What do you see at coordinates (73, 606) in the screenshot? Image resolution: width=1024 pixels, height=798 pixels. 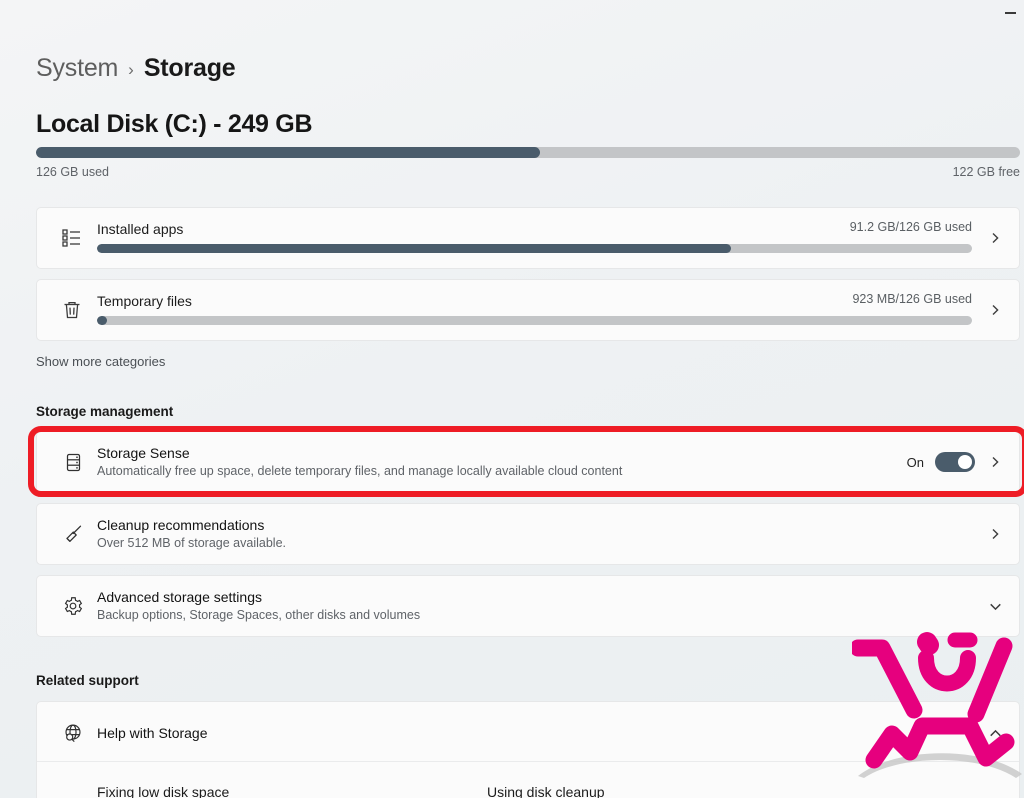 I see `gear-icon` at bounding box center [73, 606].